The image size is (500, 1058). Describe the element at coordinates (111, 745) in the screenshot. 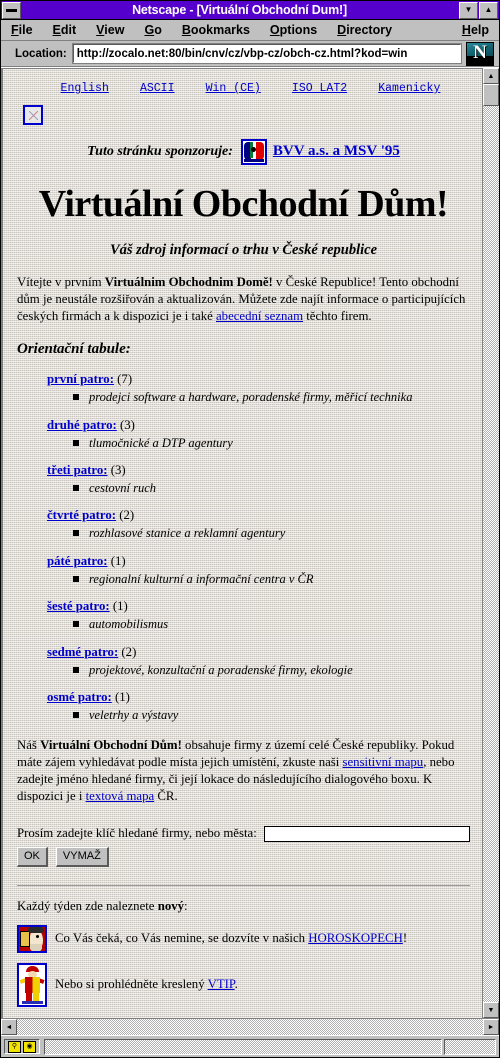

I see `body-bold: Virtuální Obchodní Dům!` at that location.